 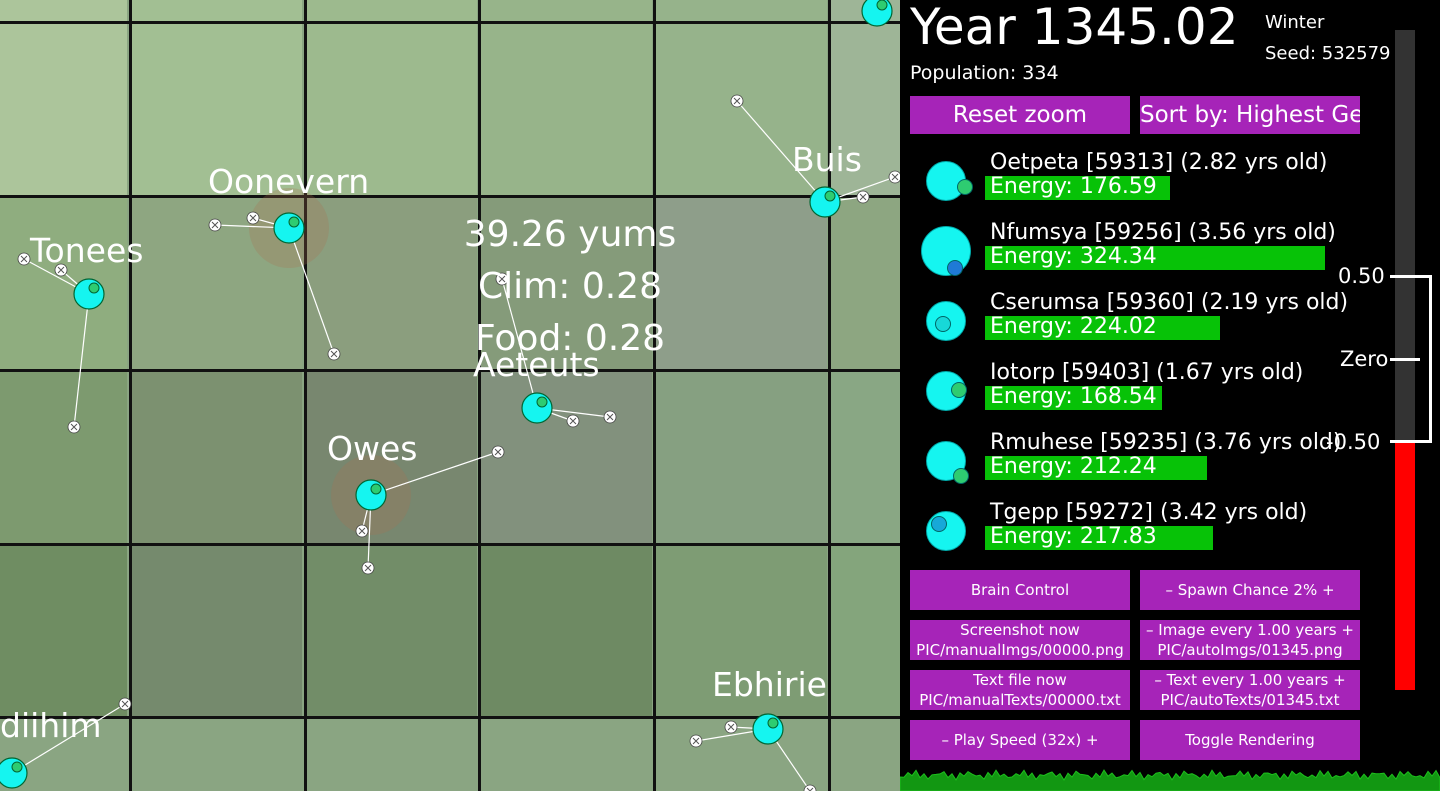 What do you see at coordinates (1328, 53) in the screenshot?
I see `seed-label: Seed: 532579` at bounding box center [1328, 53].